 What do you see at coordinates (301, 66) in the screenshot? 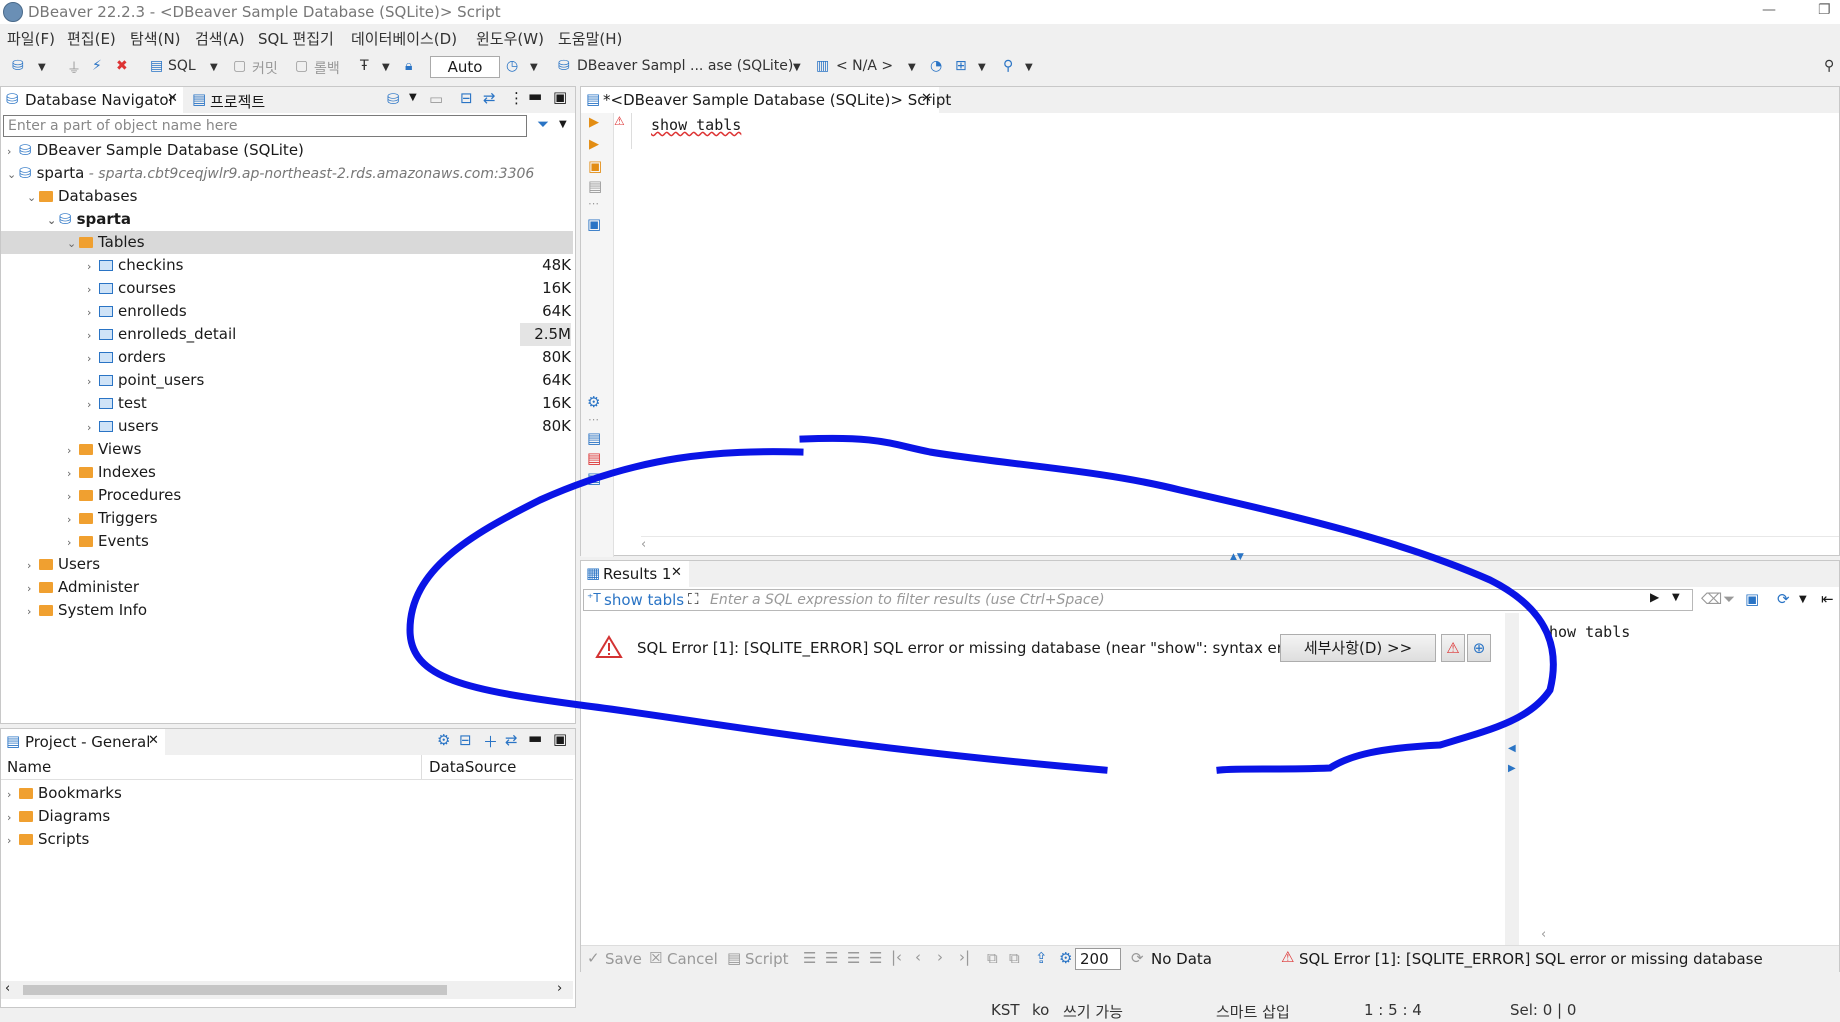
I see `rollback-icon: ▢` at bounding box center [301, 66].